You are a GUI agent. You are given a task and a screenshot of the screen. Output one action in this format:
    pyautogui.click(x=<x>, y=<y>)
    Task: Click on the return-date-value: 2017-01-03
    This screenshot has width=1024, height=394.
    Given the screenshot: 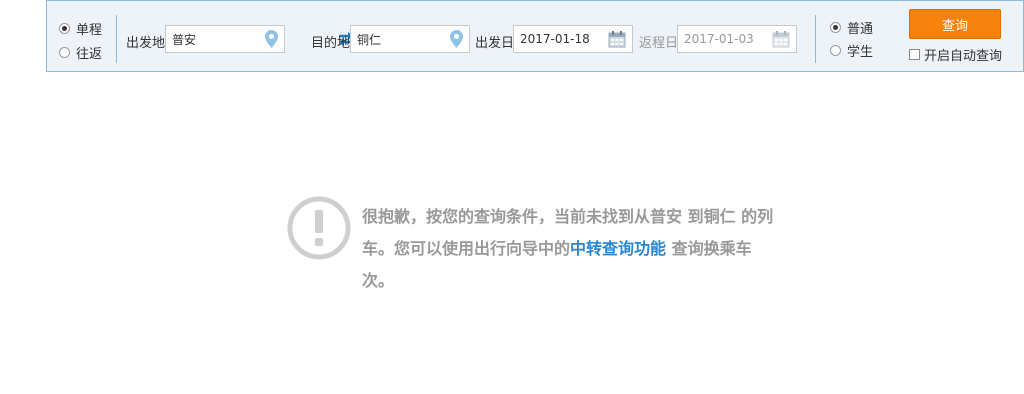 What is the action you would take?
    pyautogui.click(x=719, y=39)
    